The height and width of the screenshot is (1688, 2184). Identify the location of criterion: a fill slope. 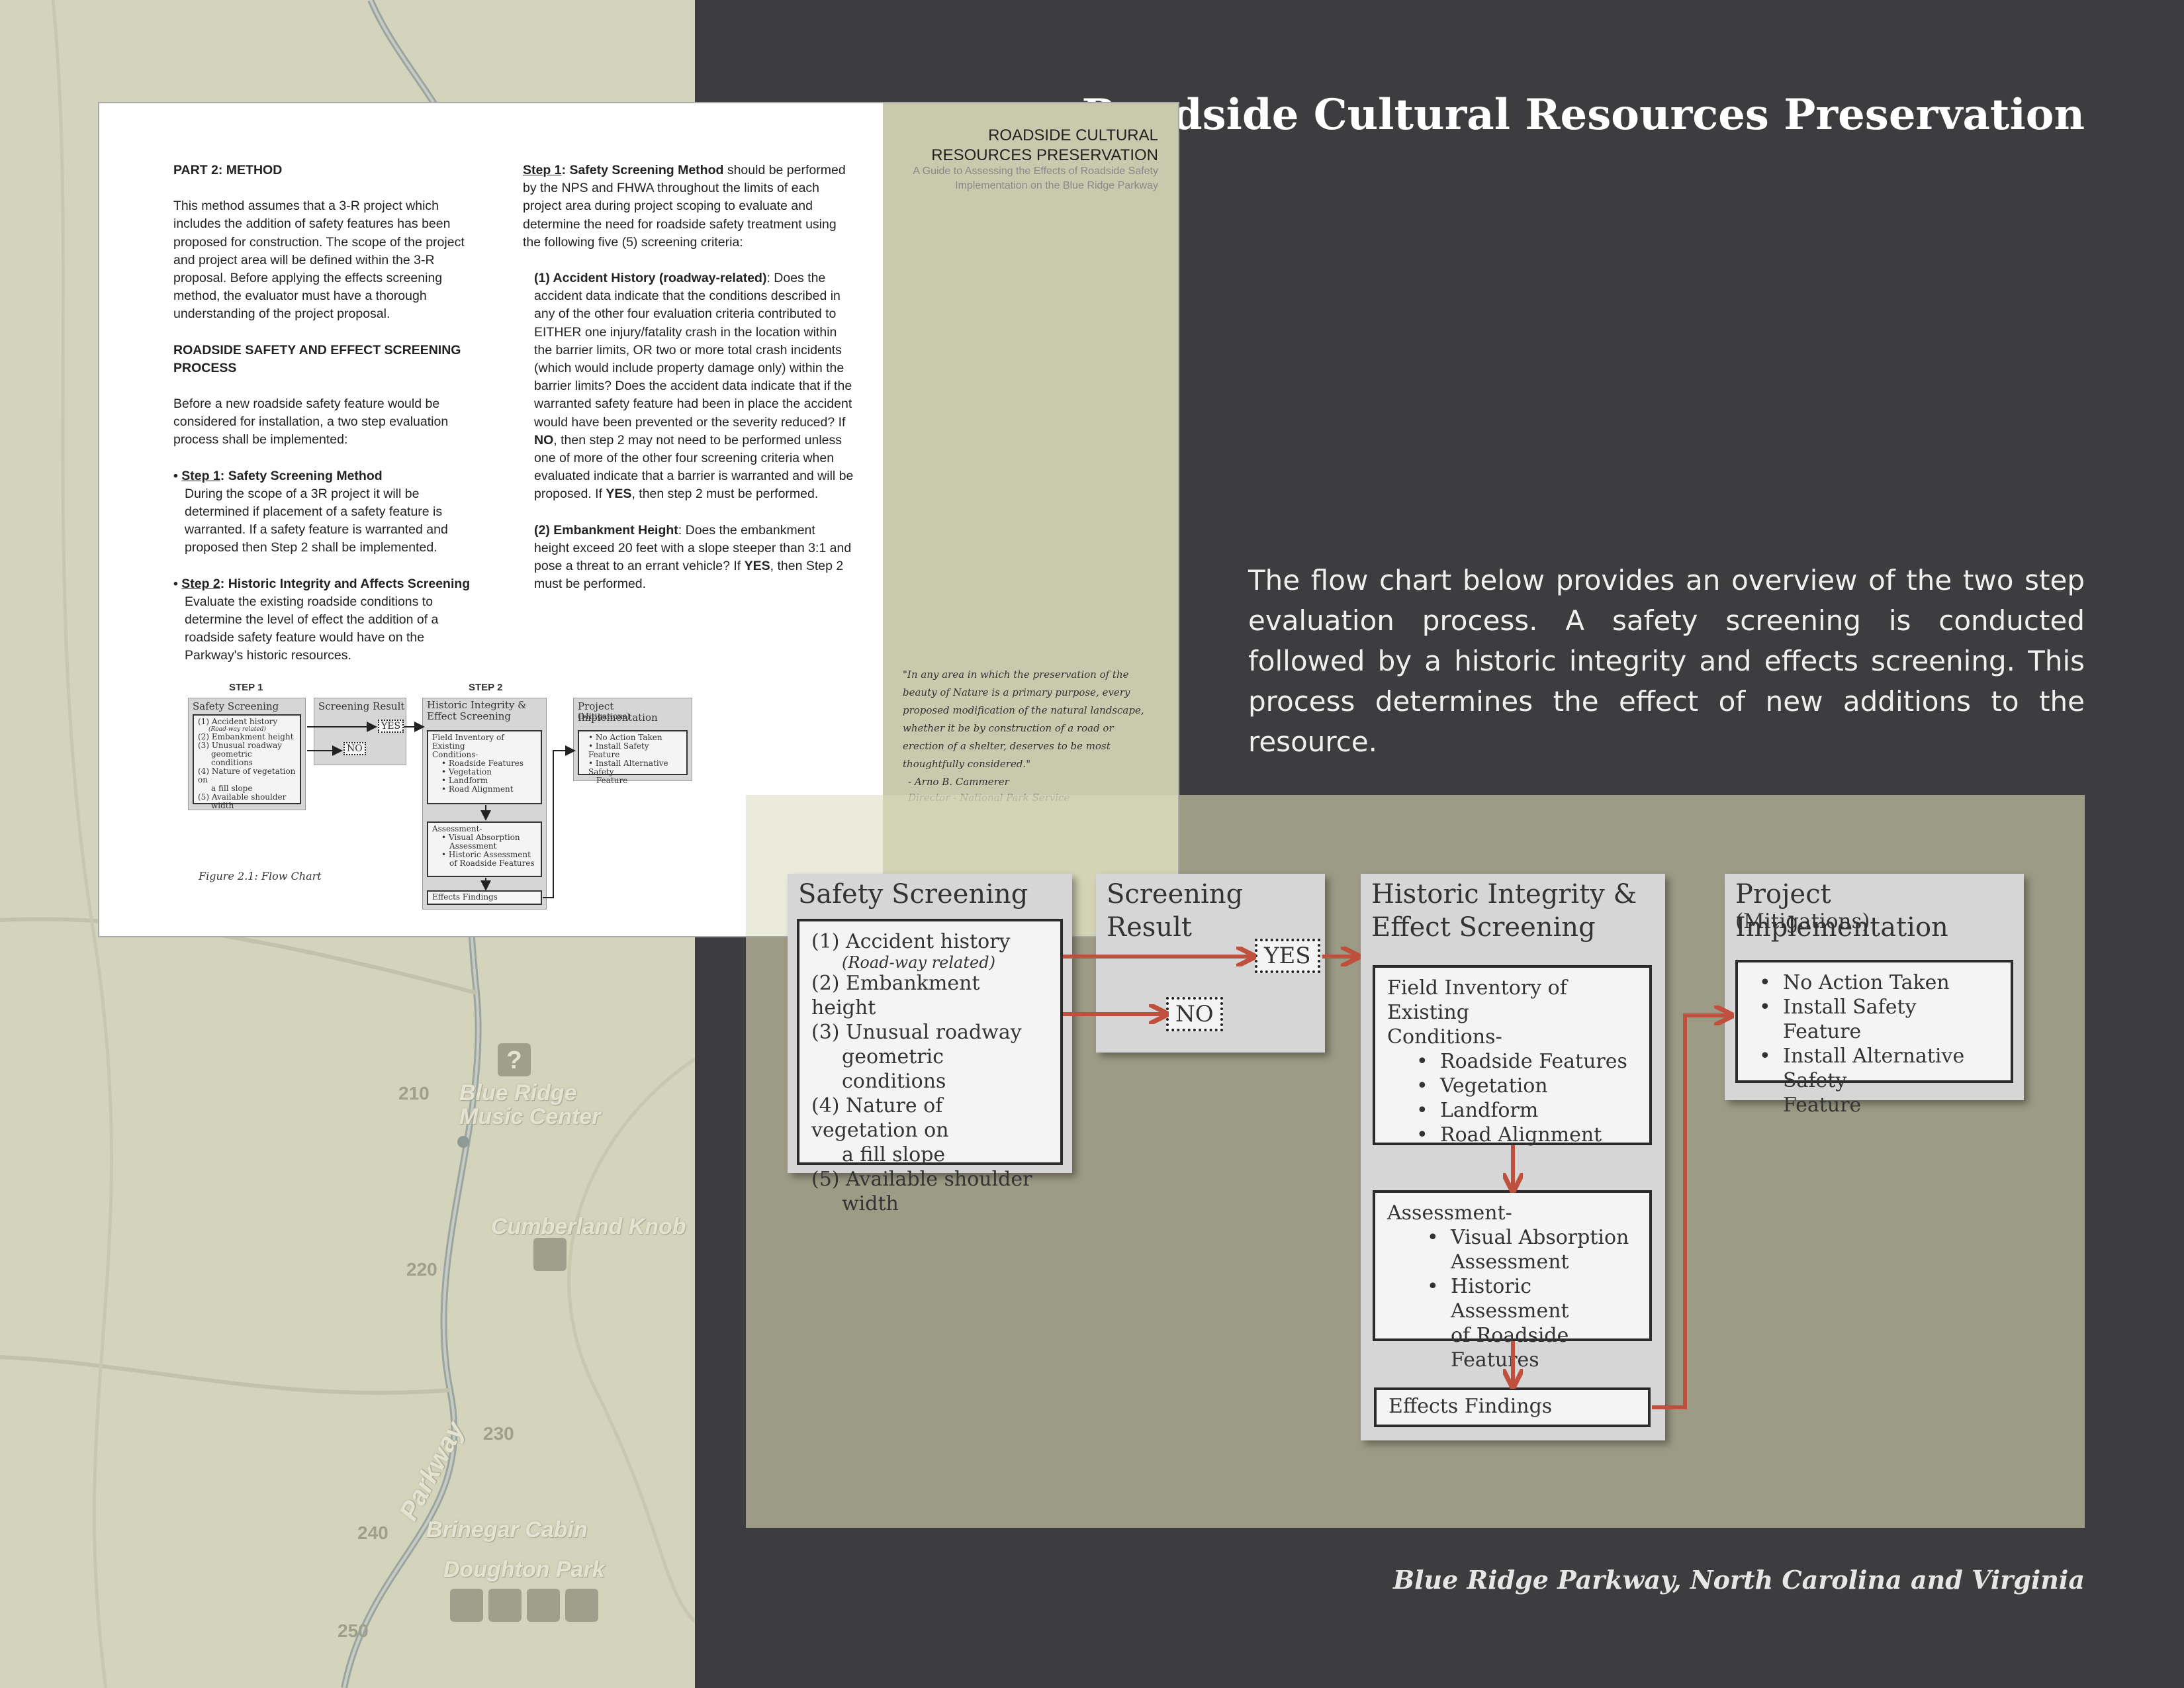
(894, 1154).